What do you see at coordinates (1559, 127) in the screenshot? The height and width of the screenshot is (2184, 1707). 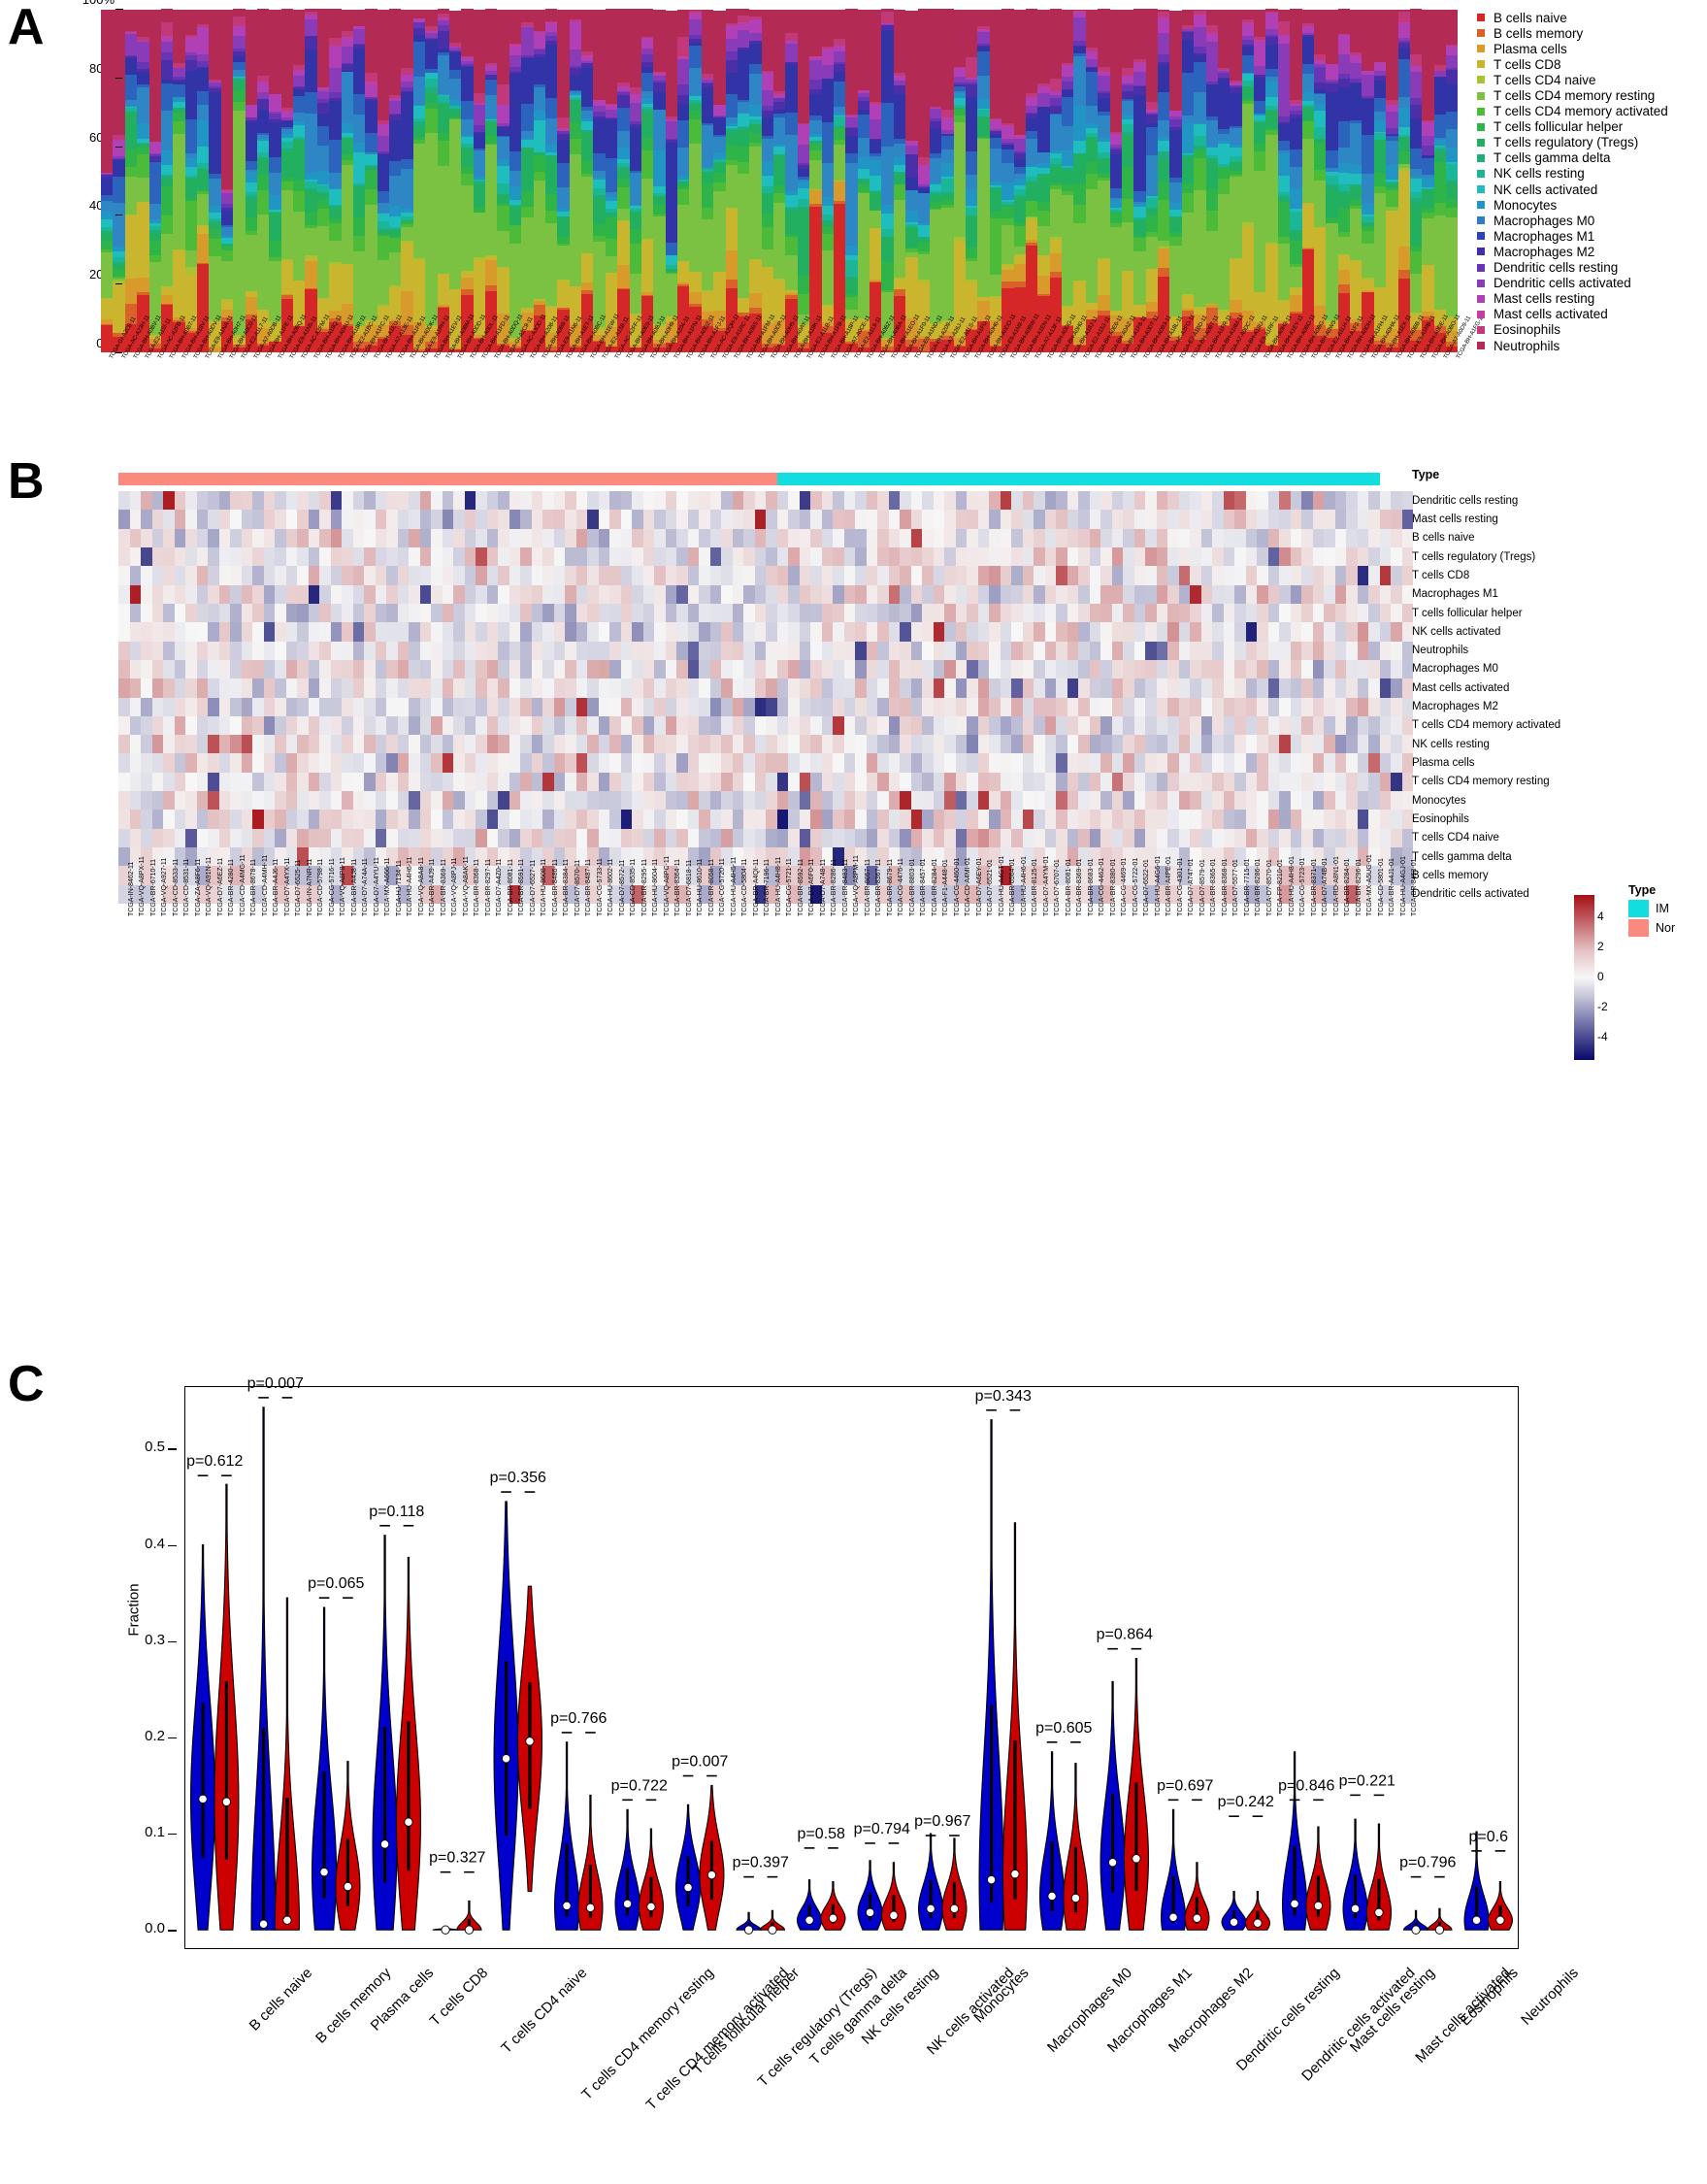 I see `legend-label: T cells follicular helper` at bounding box center [1559, 127].